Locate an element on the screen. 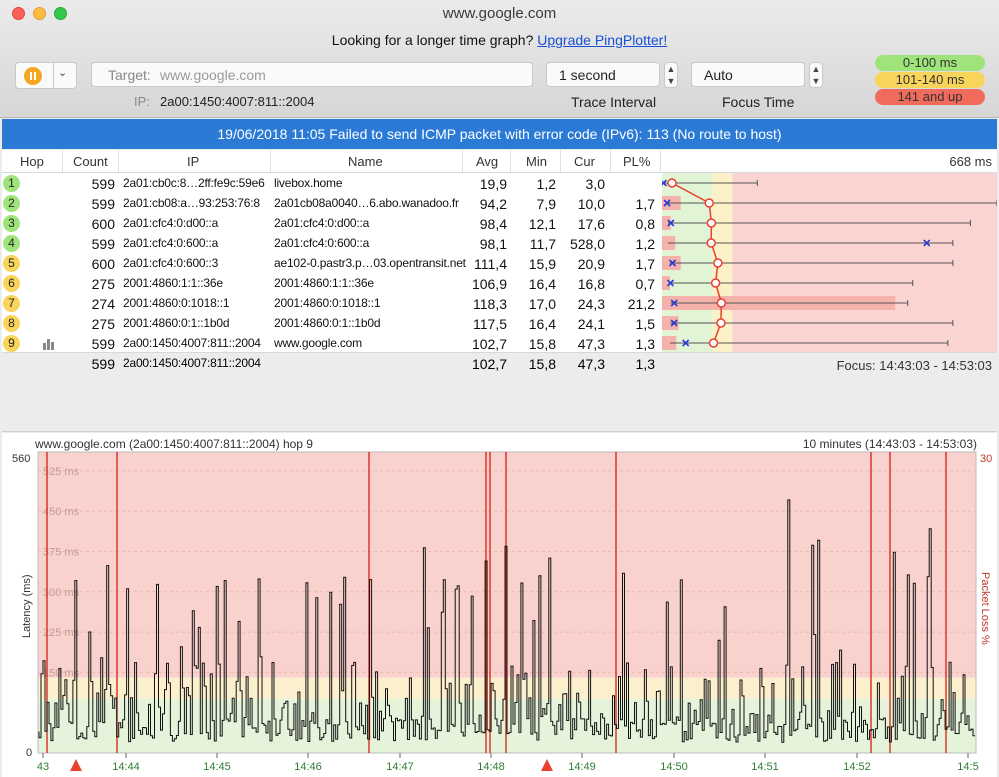 This screenshot has height=777, width=999. cell-count: 275 is located at coordinates (103, 284).